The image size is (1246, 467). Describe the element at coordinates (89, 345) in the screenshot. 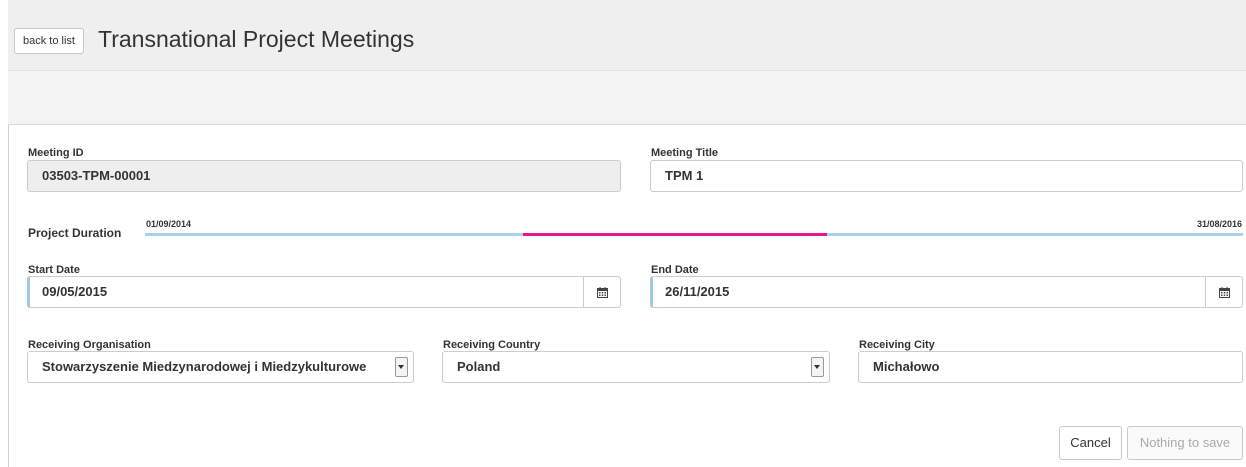

I see `receiving-organisation-label: Receiving Organisation` at that location.